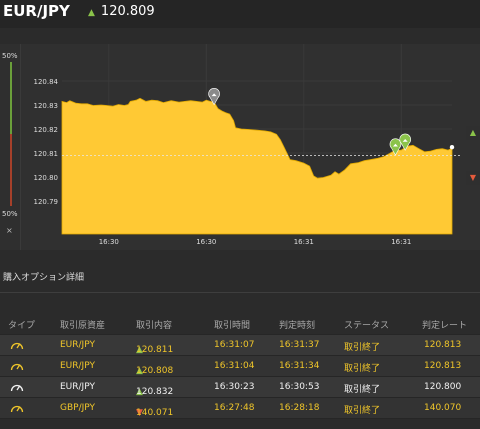 Image resolution: width=480 pixels, height=429 pixels. Describe the element at coordinates (11, 98) in the screenshot. I see `probability-up-line` at that location.